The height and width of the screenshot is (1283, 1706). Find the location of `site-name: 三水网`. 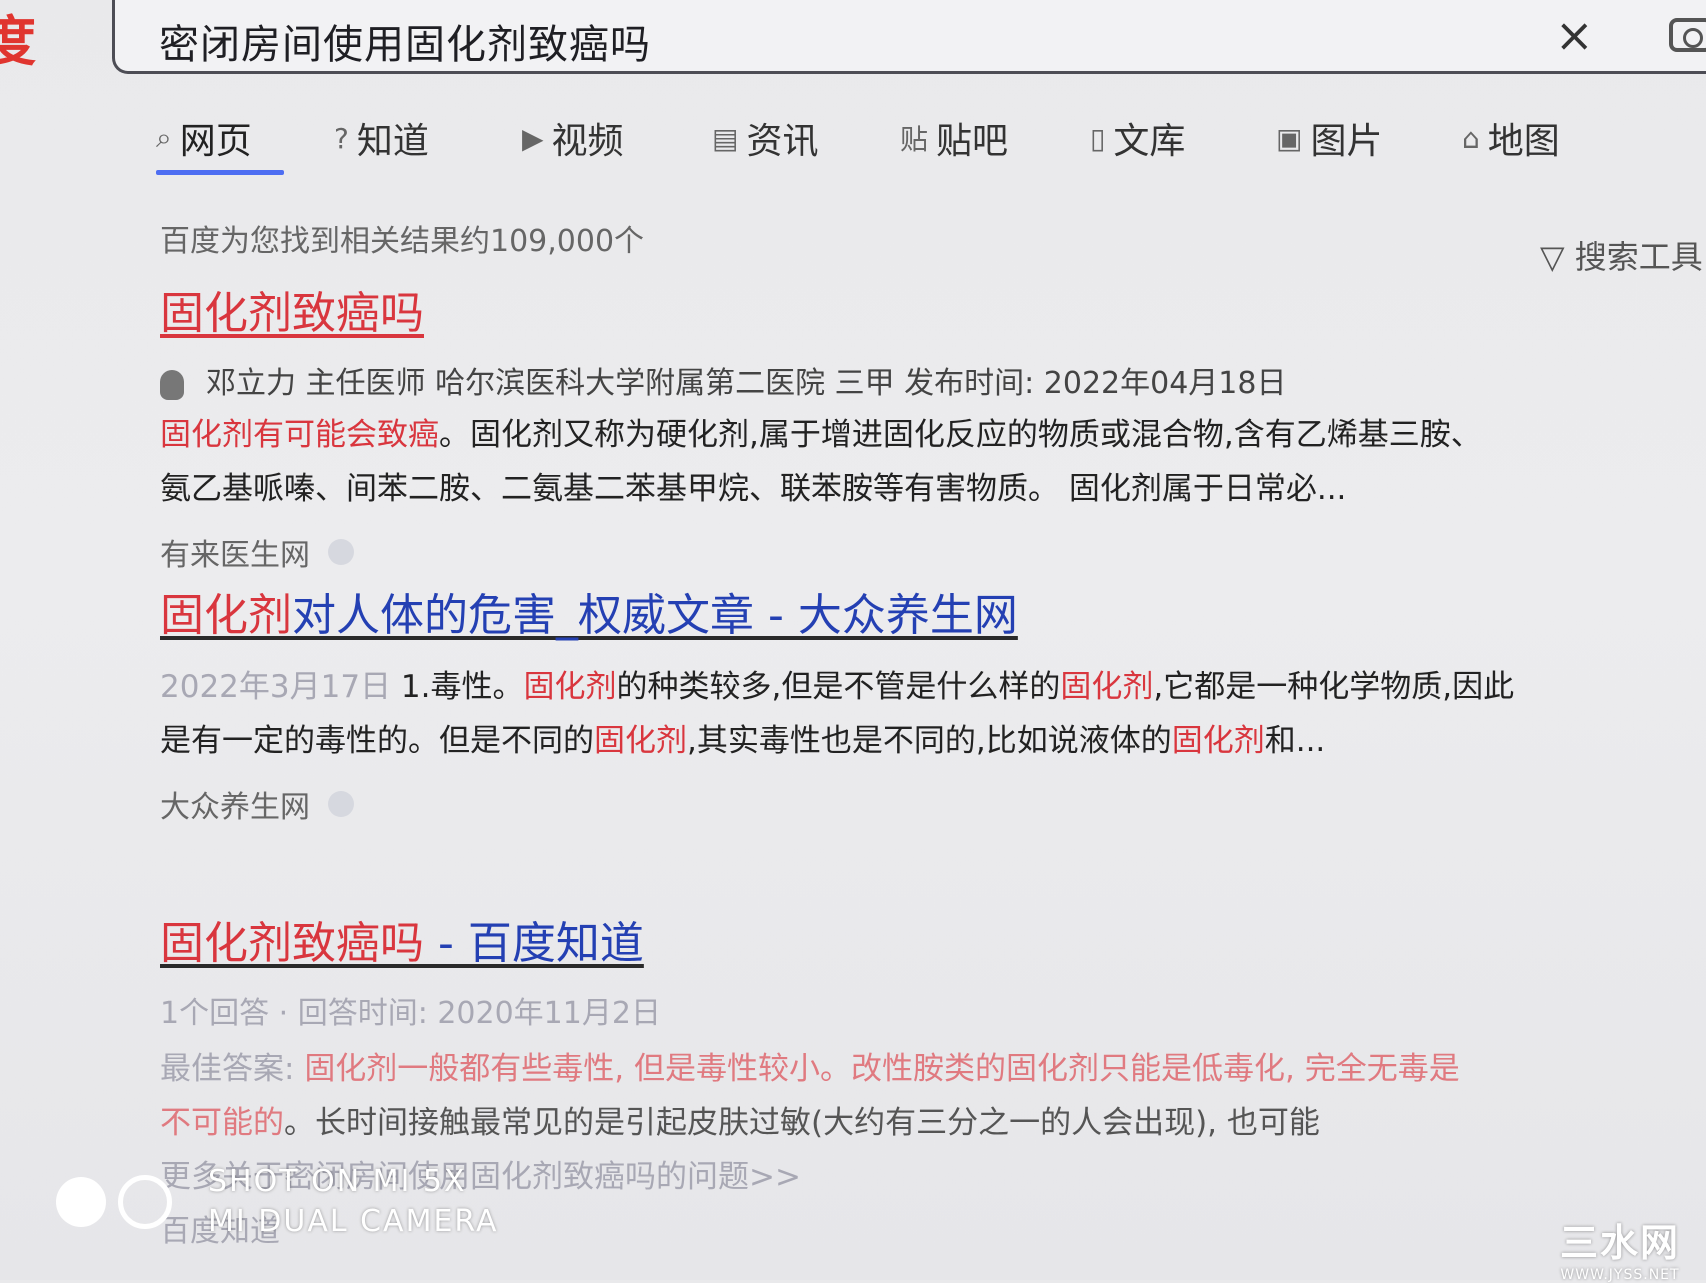

site-name: 三水网 is located at coordinates (1620, 1243).